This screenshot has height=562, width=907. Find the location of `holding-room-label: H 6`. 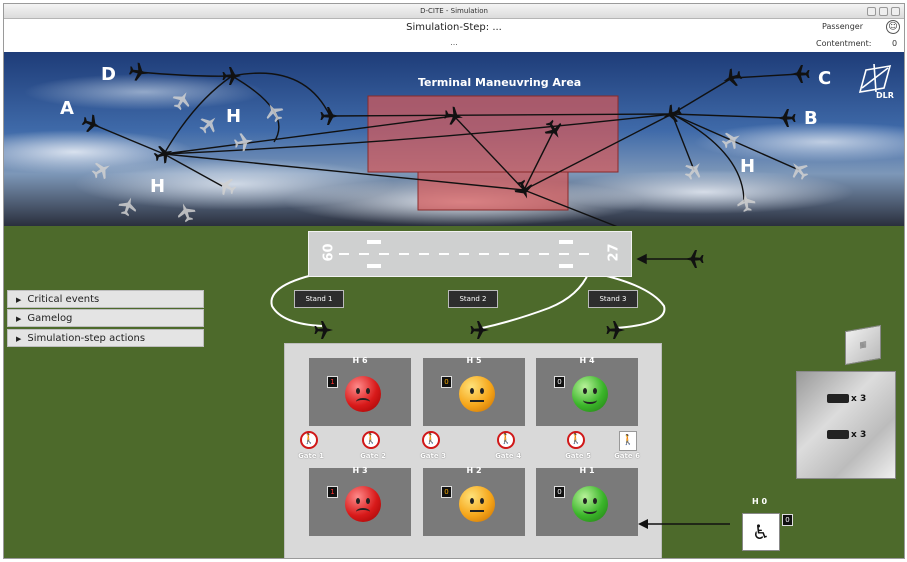

holding-room-label: H 6 is located at coordinates (360, 360).